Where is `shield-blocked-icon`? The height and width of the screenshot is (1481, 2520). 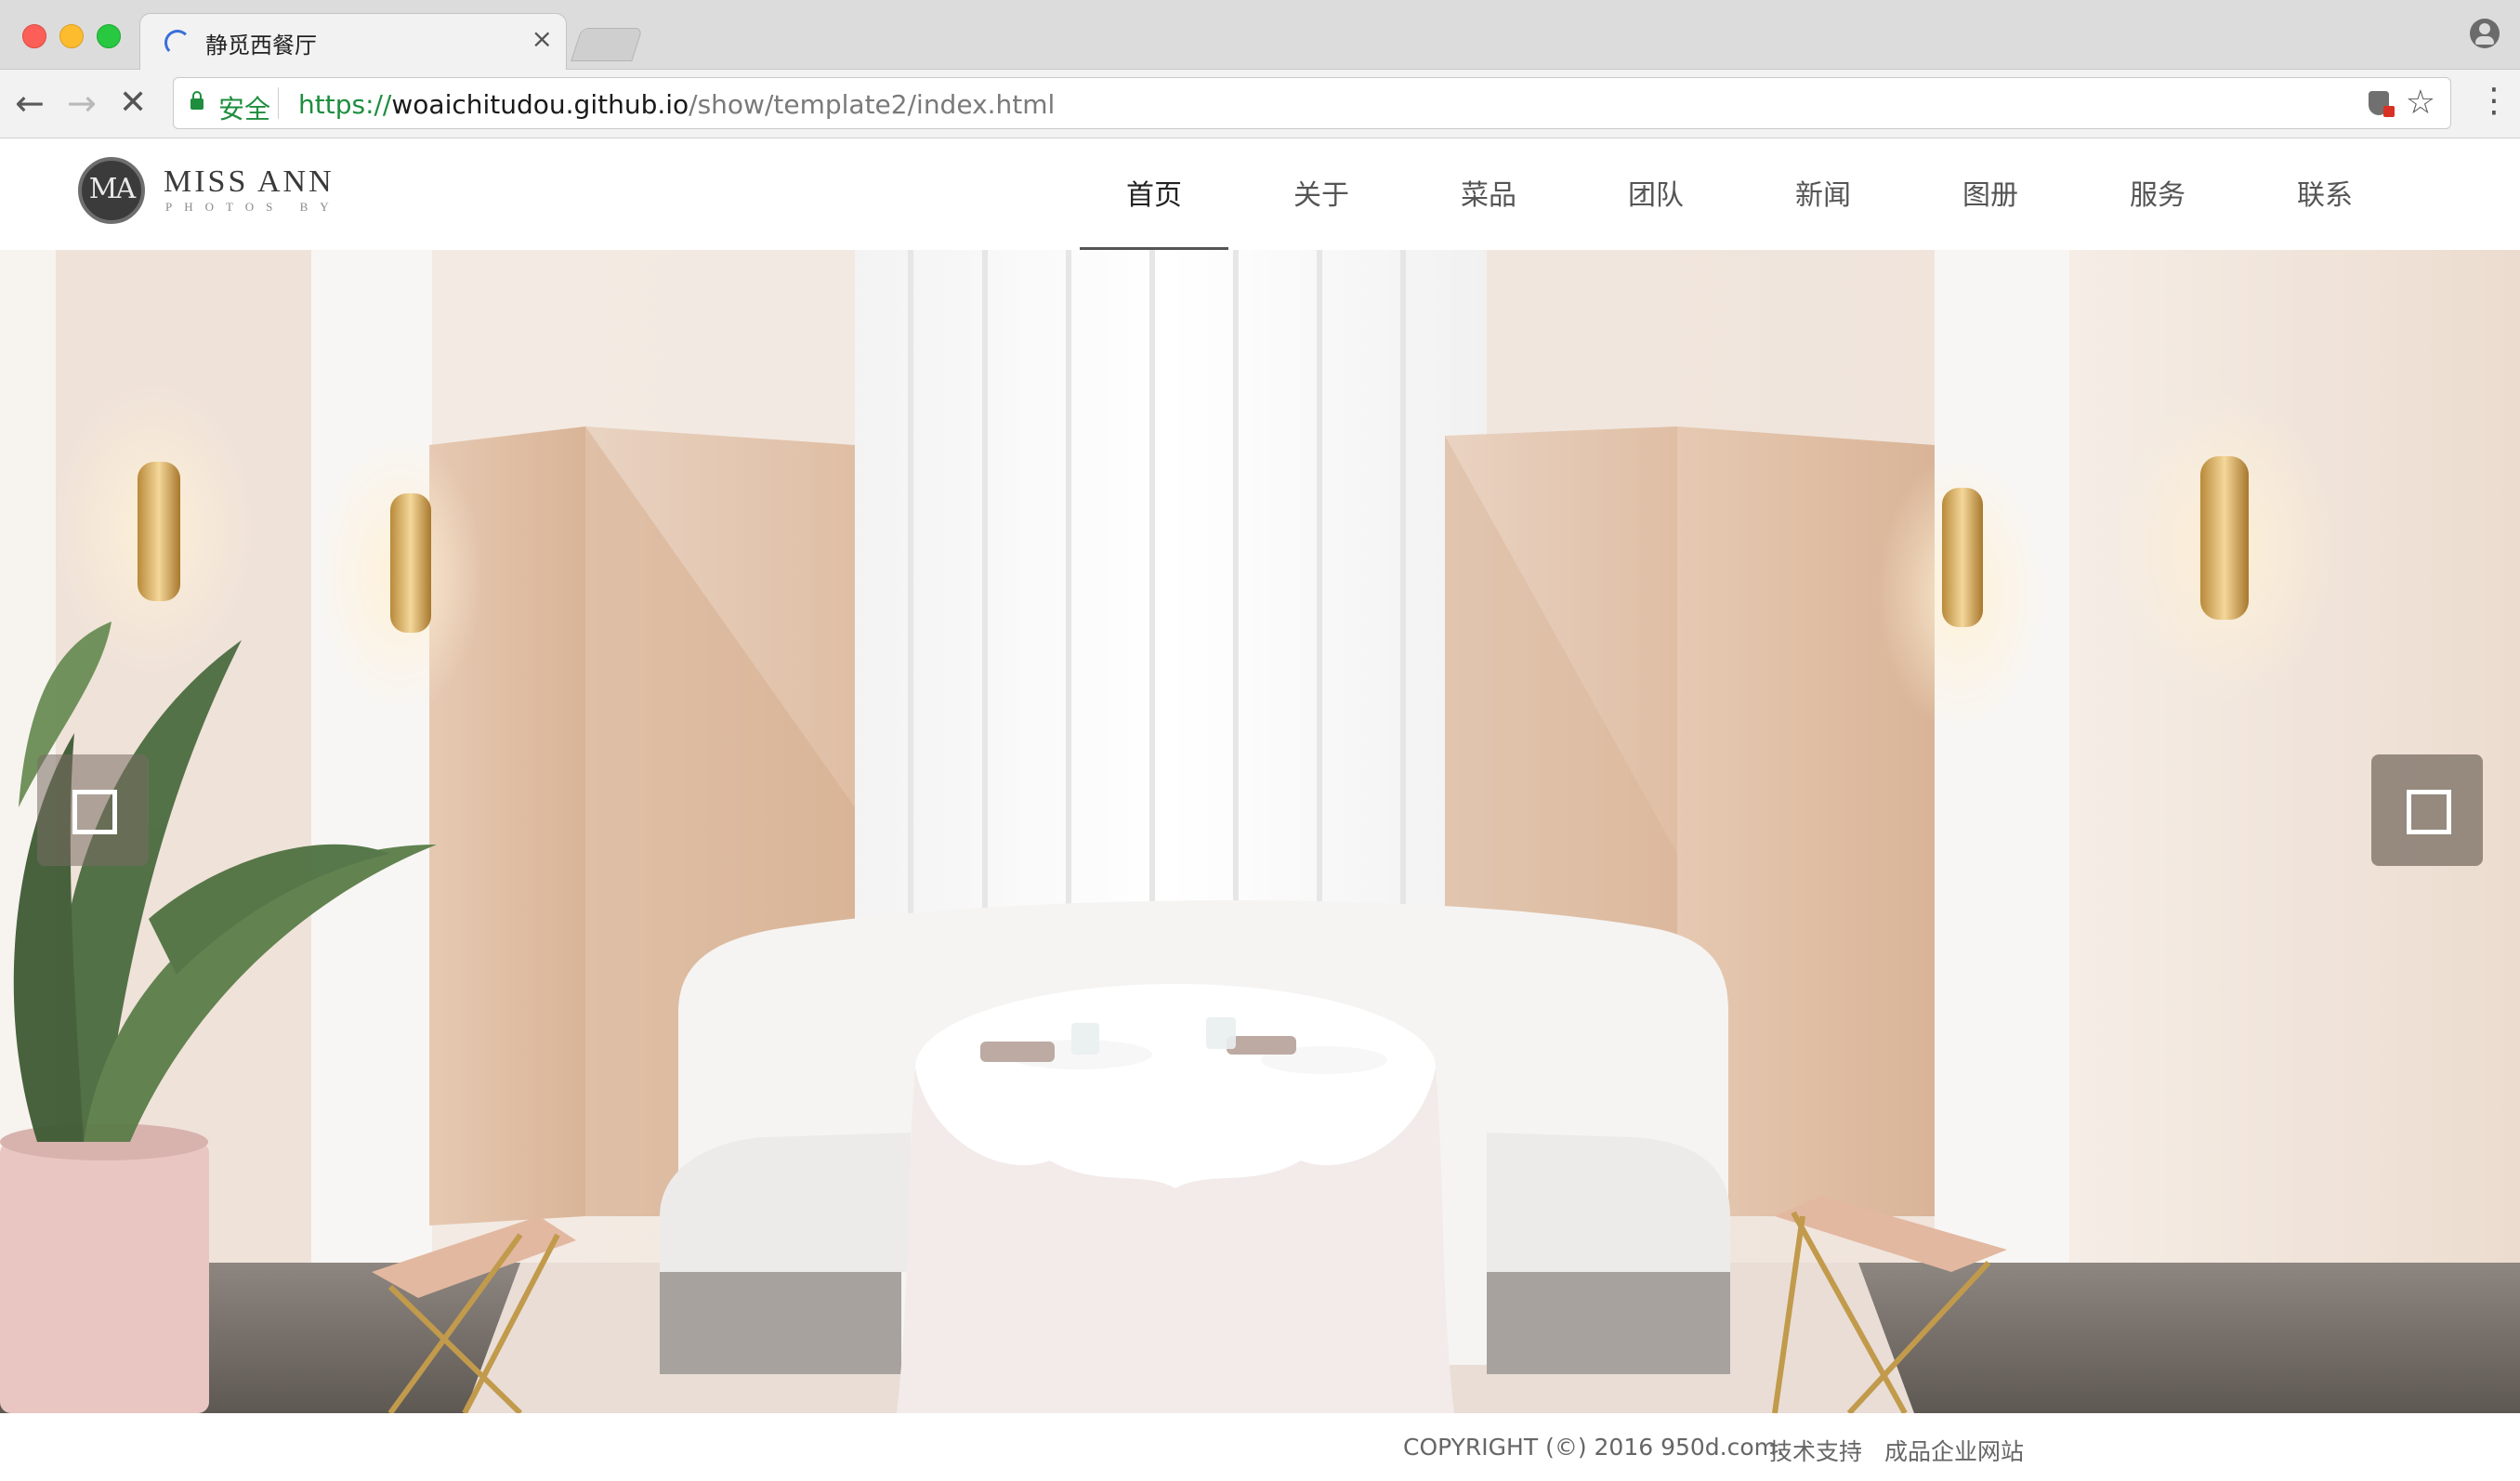 shield-blocked-icon is located at coordinates (2382, 104).